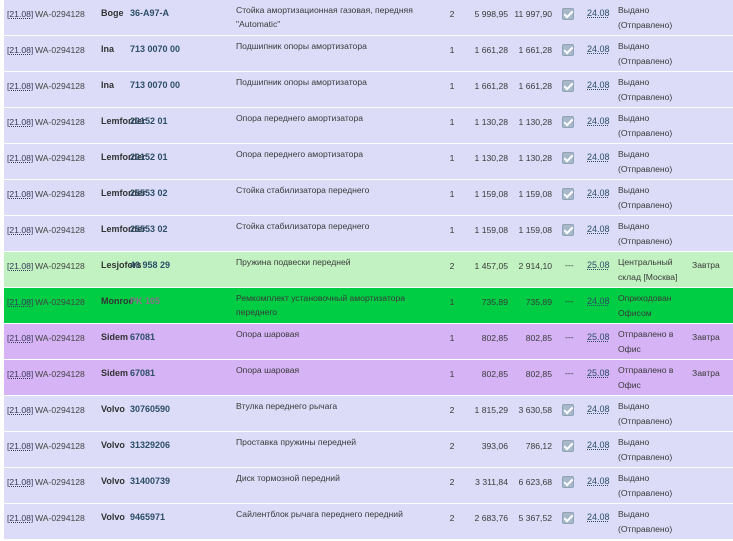 This screenshot has height=541, width=733. I want to click on article-number-link: 31400739, so click(150, 481).